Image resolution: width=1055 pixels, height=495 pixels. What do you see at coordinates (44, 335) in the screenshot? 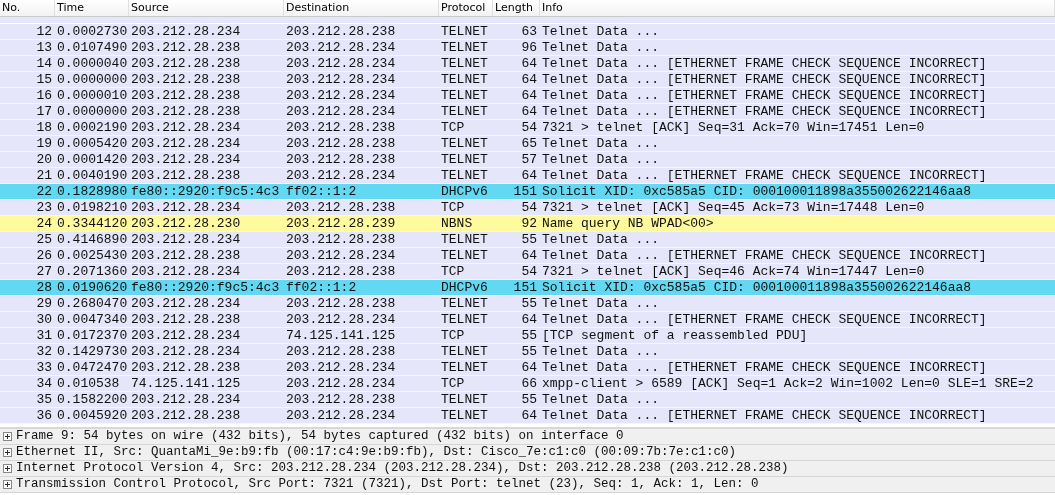
I see `table-cell-text: 31` at bounding box center [44, 335].